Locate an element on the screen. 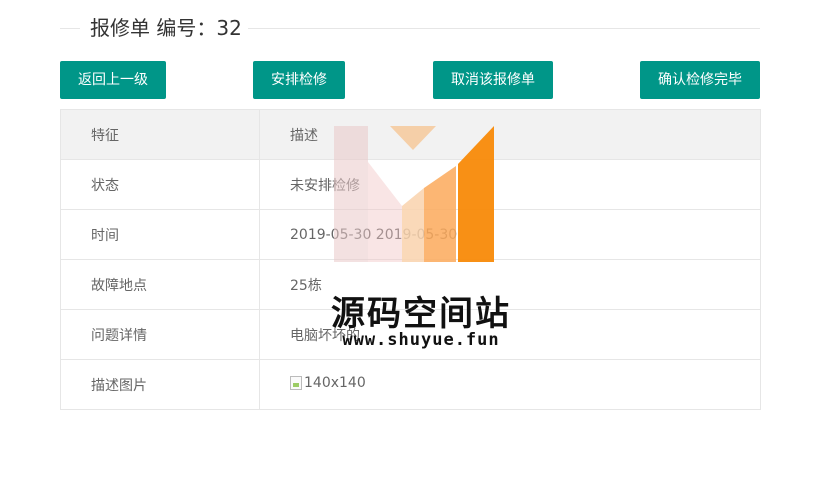 The image size is (828, 479). table-row: 故障地点 25栋 is located at coordinates (410, 284).